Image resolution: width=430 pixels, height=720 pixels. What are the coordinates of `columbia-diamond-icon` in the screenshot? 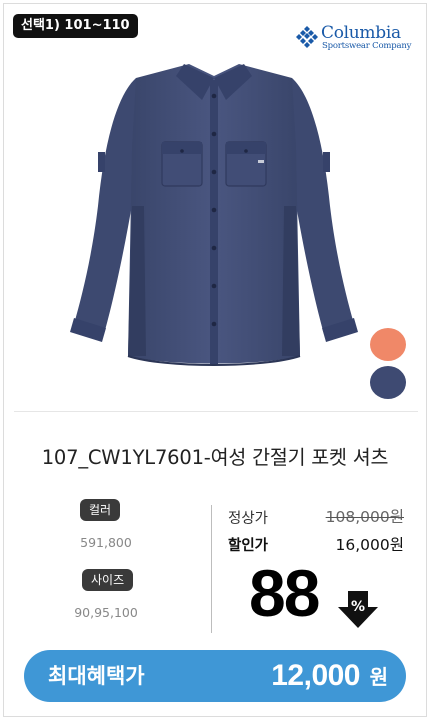 It's located at (307, 37).